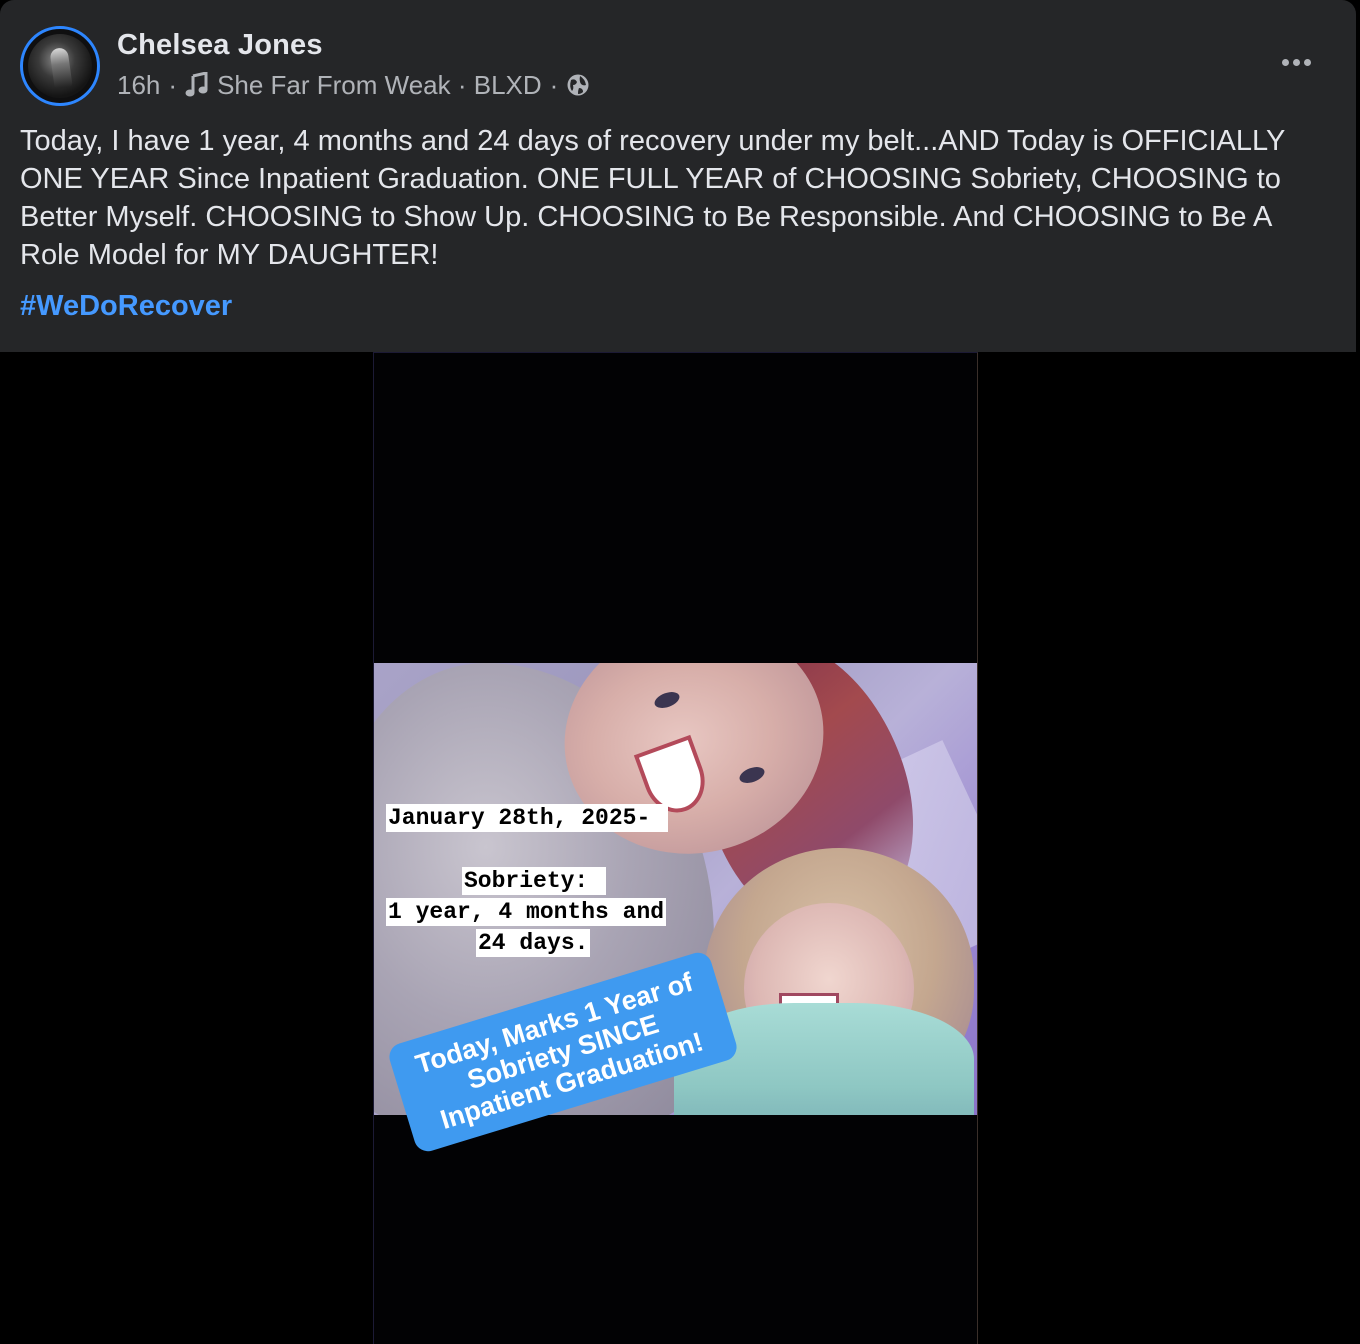  What do you see at coordinates (126, 306) in the screenshot?
I see `hashtag-link: #WeDoRecover` at bounding box center [126, 306].